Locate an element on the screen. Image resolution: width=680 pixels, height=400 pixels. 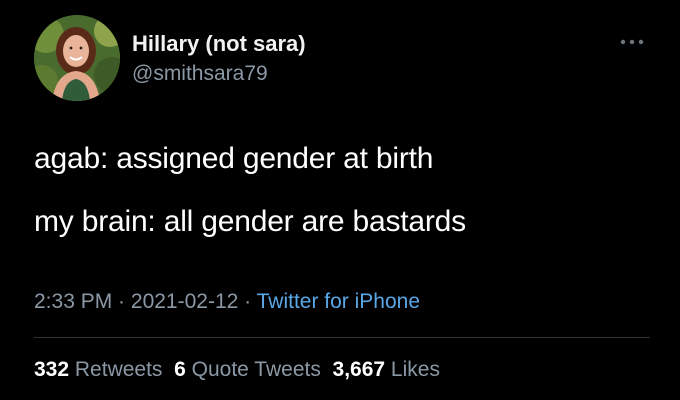
tweet-text-line-2: my brain: all gender are bastards is located at coordinates (250, 221).